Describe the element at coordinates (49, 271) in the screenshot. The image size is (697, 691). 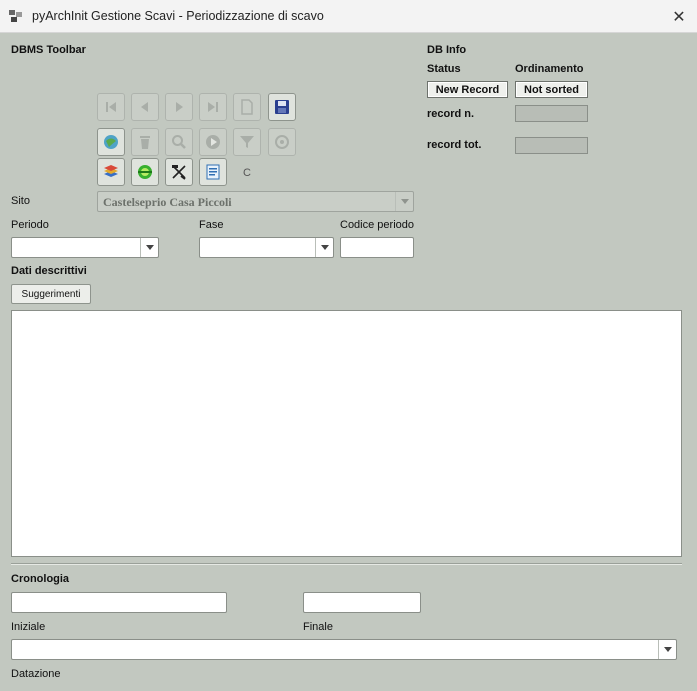
I see `dati-descrittivi-label: Dati descrittivi` at that location.